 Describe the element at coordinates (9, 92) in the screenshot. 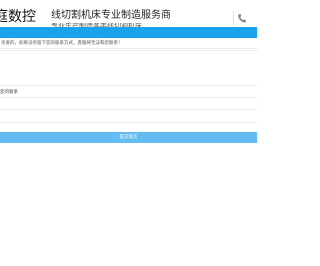

I see `contact-field-label: 您的联系` at that location.